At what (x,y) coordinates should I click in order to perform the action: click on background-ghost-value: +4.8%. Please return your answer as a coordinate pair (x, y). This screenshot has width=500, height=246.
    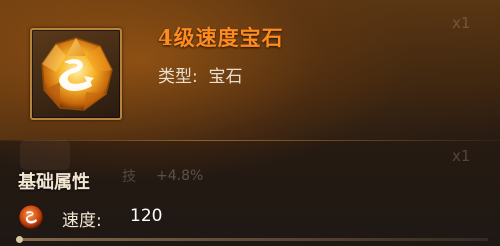
    Looking at the image, I should click on (180, 176).